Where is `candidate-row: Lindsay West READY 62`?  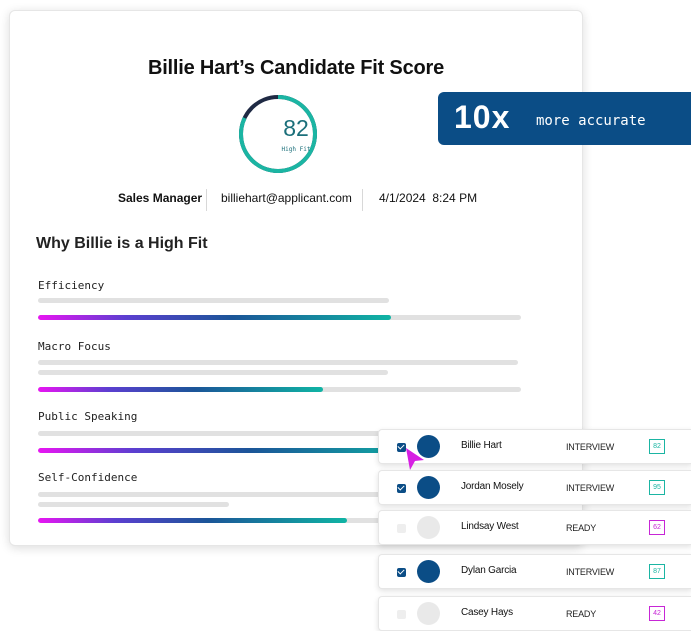 candidate-row: Lindsay West READY 62 is located at coordinates (534, 527).